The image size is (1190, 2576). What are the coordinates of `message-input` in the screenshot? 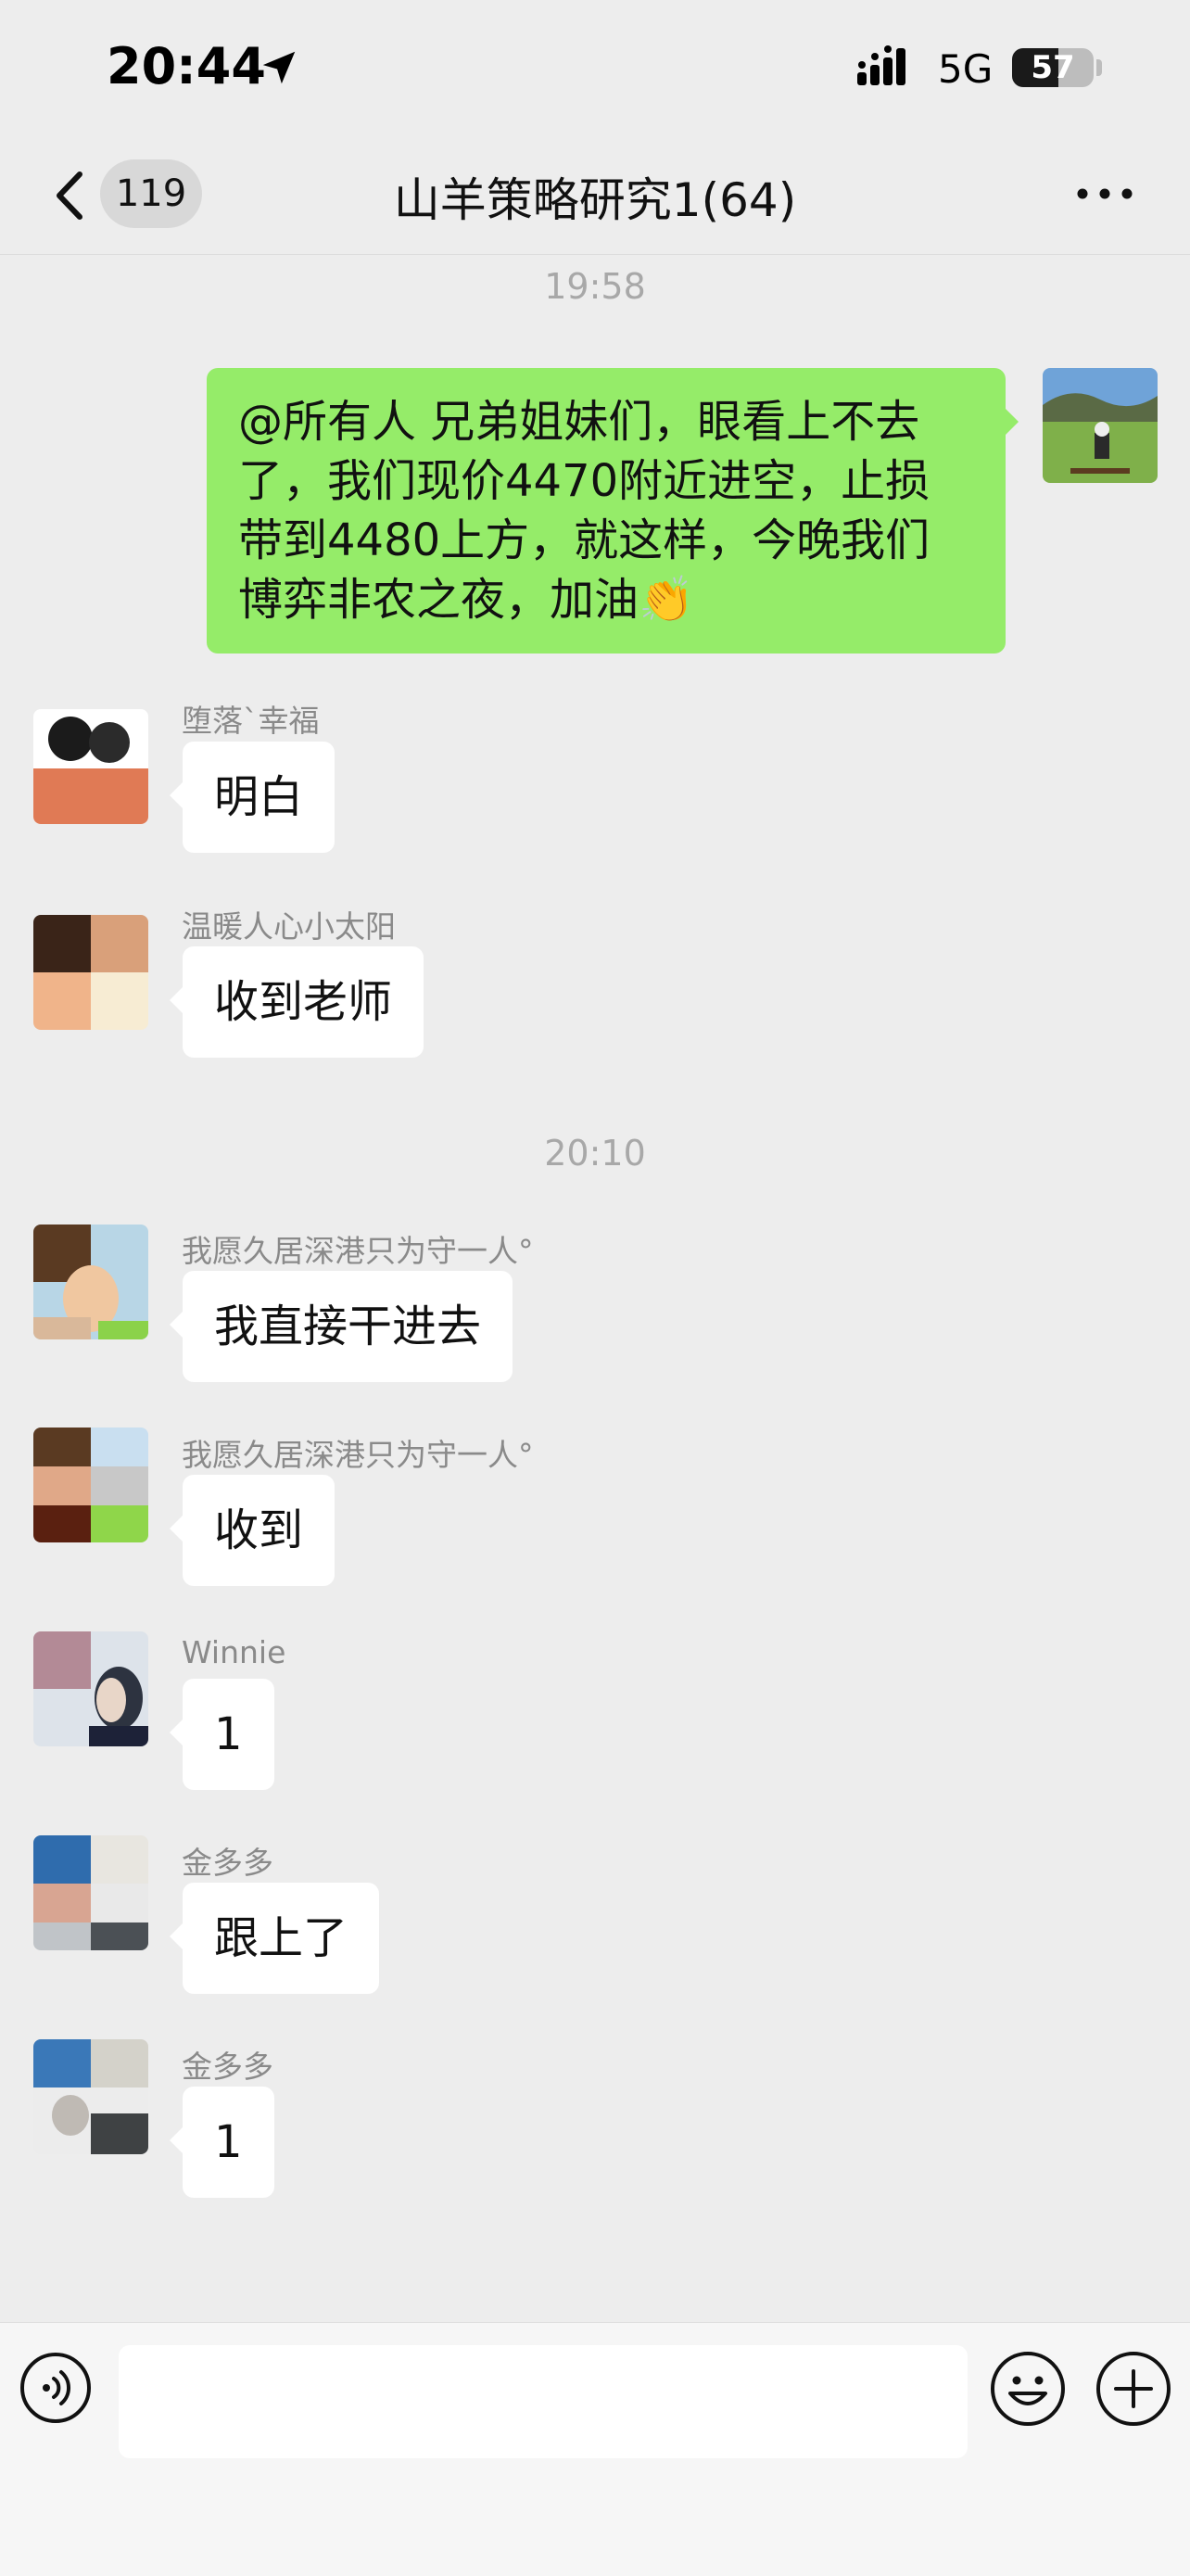 It's located at (543, 2401).